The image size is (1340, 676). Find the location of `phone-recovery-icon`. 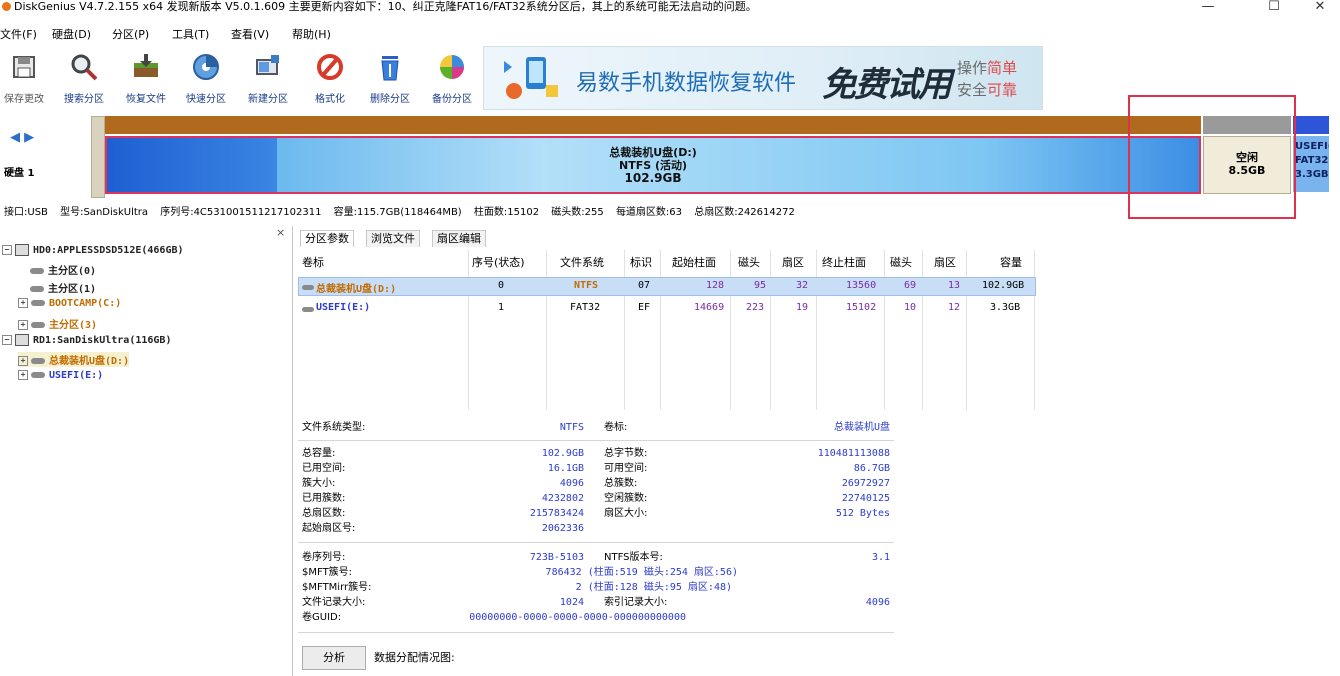

phone-recovery-icon is located at coordinates (531, 78).